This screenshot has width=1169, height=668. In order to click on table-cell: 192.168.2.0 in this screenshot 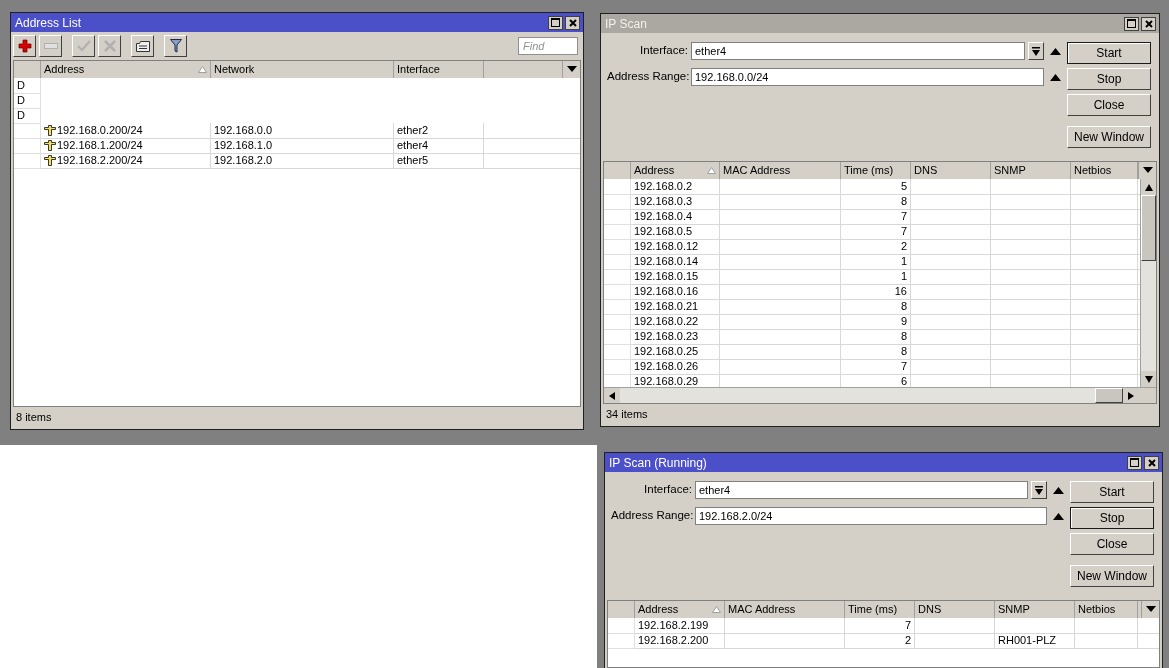, I will do `click(243, 160)`.